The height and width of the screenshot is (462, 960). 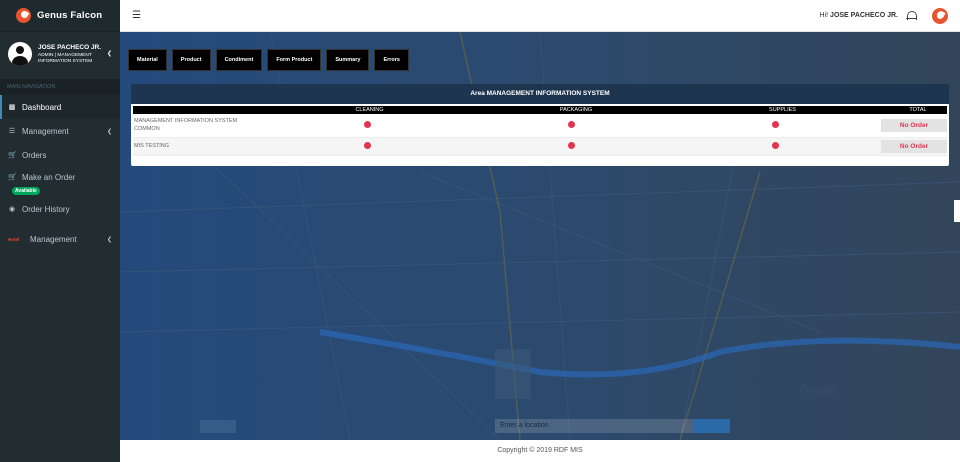 I want to click on column-header-cleaning: CLEANING, so click(x=369, y=110).